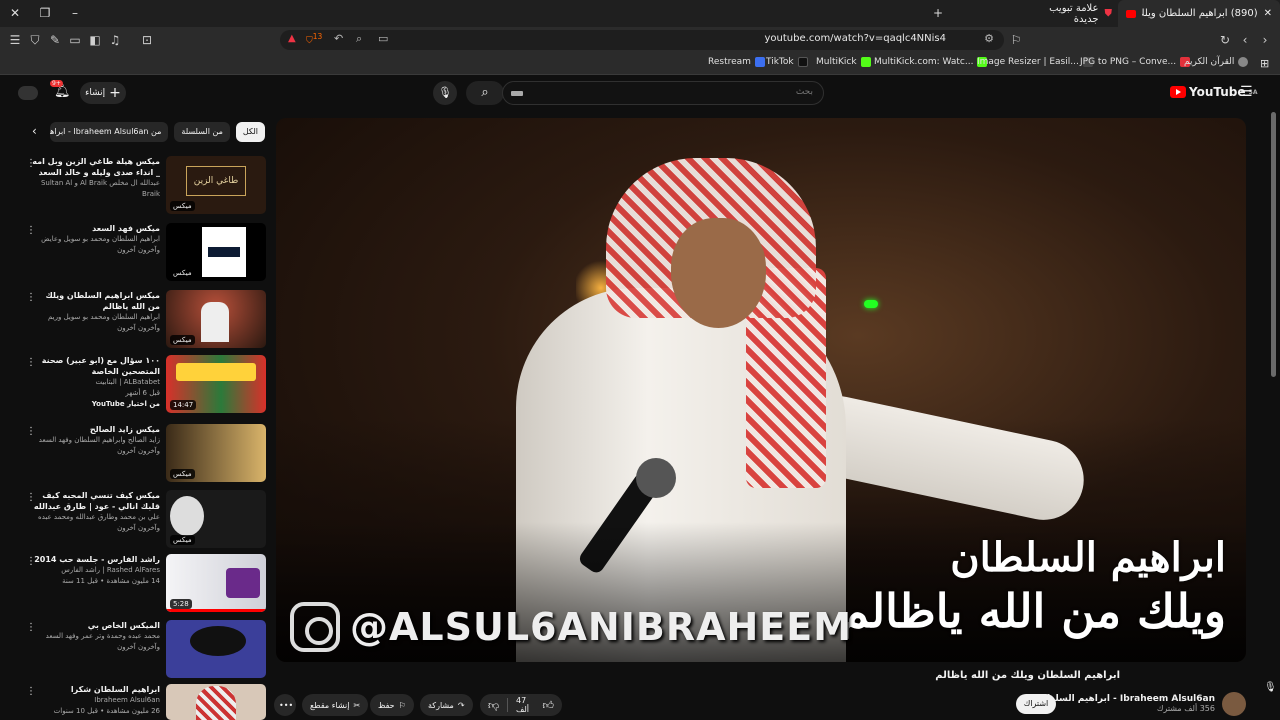 The height and width of the screenshot is (720, 1280). What do you see at coordinates (359, 39) in the screenshot?
I see `zoom-icon: ⌕` at bounding box center [359, 39].